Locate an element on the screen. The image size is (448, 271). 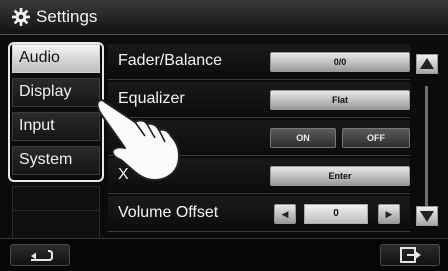
triangle-down-icon is located at coordinates (427, 216).